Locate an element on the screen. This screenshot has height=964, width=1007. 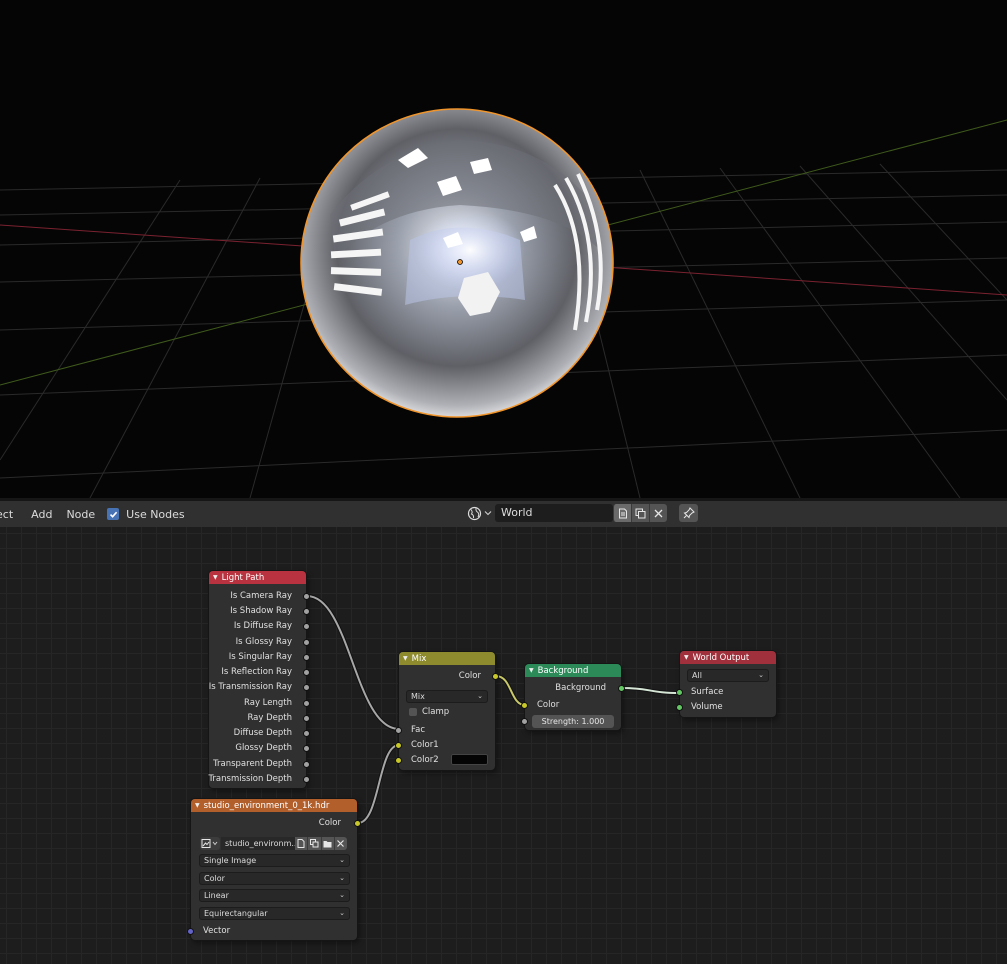
use-nodes-checkbox is located at coordinates (113, 514).